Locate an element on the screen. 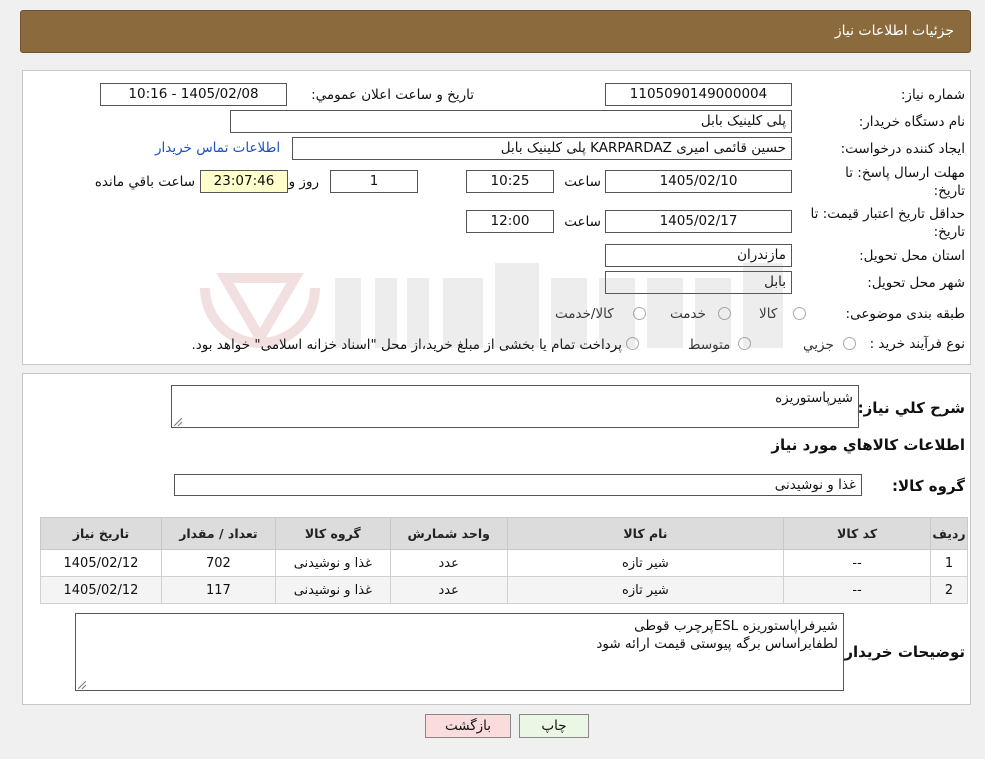  validity-date-field: 1405/02/17 is located at coordinates (698, 221).